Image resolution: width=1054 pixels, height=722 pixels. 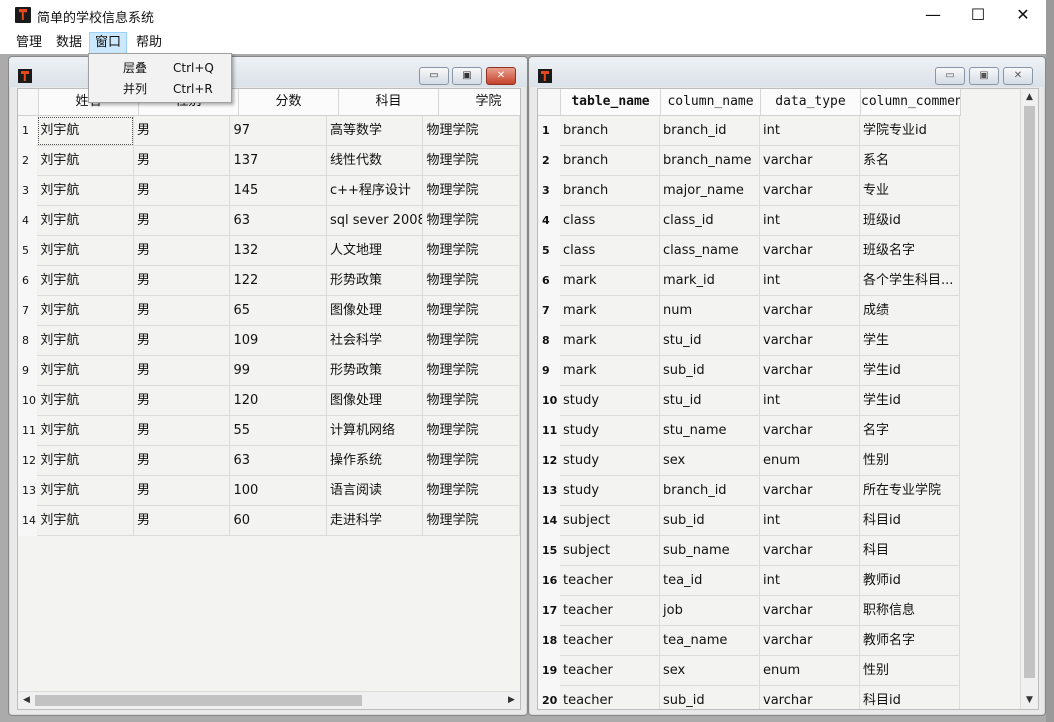 What do you see at coordinates (269, 191) in the screenshot?
I see `table-row: 3 刘宇航男 145 c++程序设计 物理学院` at bounding box center [269, 191].